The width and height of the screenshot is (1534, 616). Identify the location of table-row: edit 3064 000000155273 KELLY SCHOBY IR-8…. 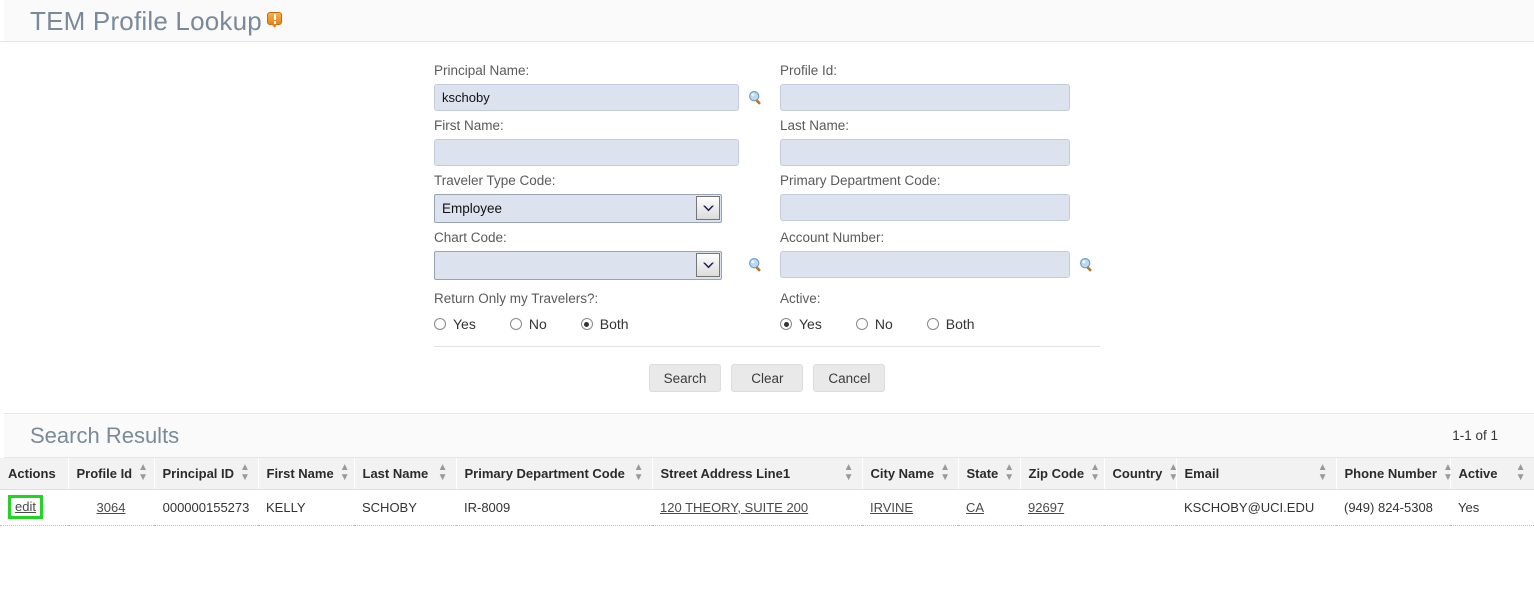
(767, 507).